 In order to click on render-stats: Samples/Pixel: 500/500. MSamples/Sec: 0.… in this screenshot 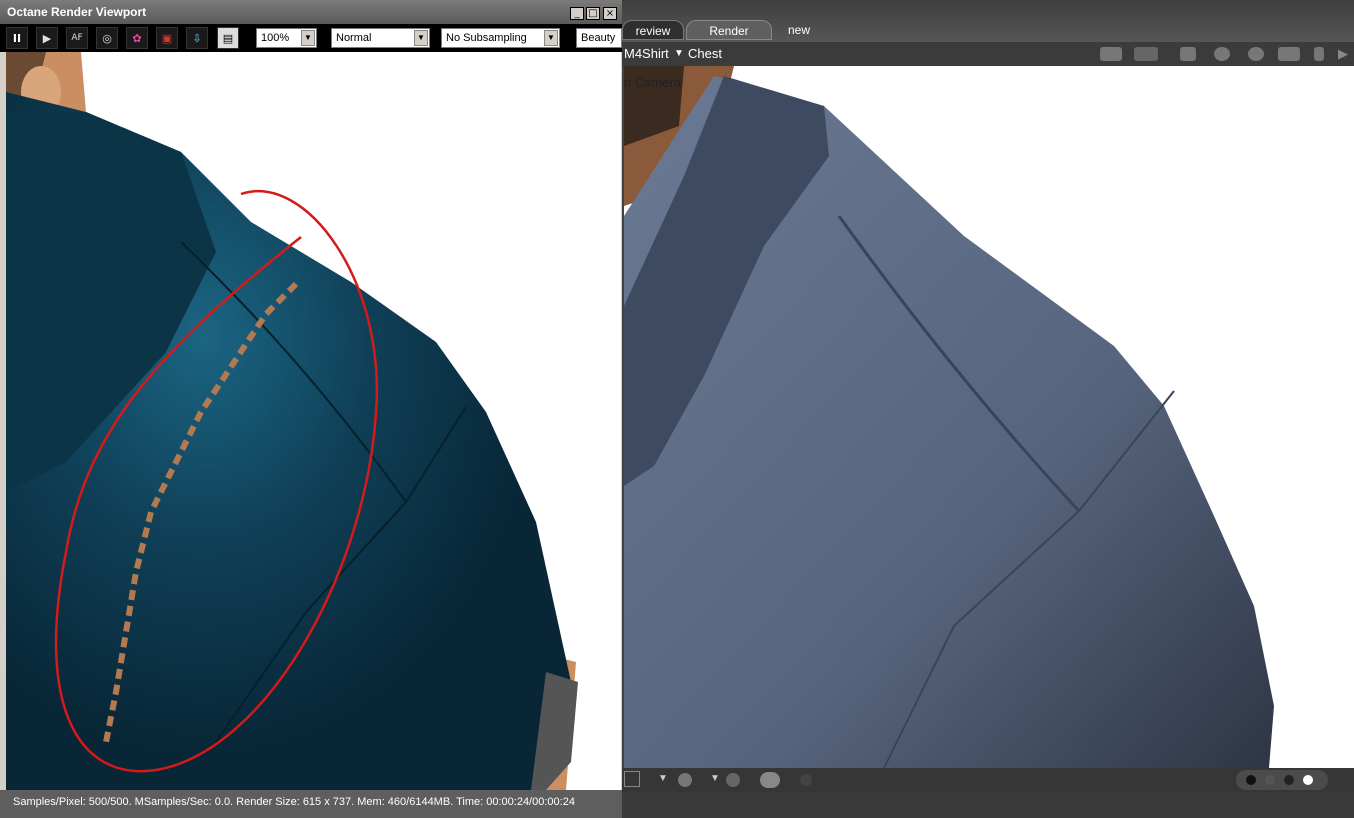, I will do `click(294, 802)`.